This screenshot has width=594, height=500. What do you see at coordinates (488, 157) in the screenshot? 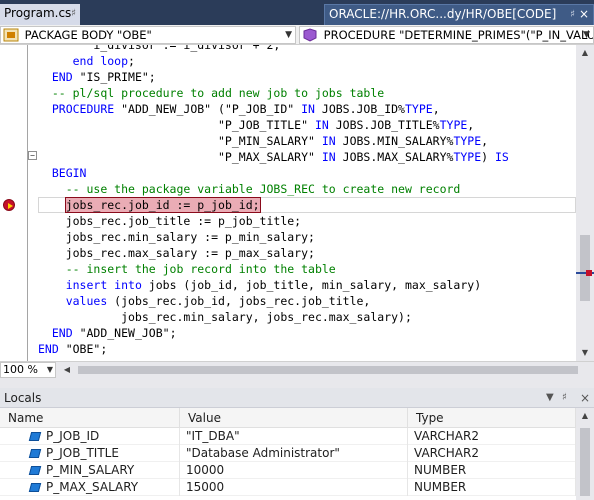
I see `code-text: )` at bounding box center [488, 157].